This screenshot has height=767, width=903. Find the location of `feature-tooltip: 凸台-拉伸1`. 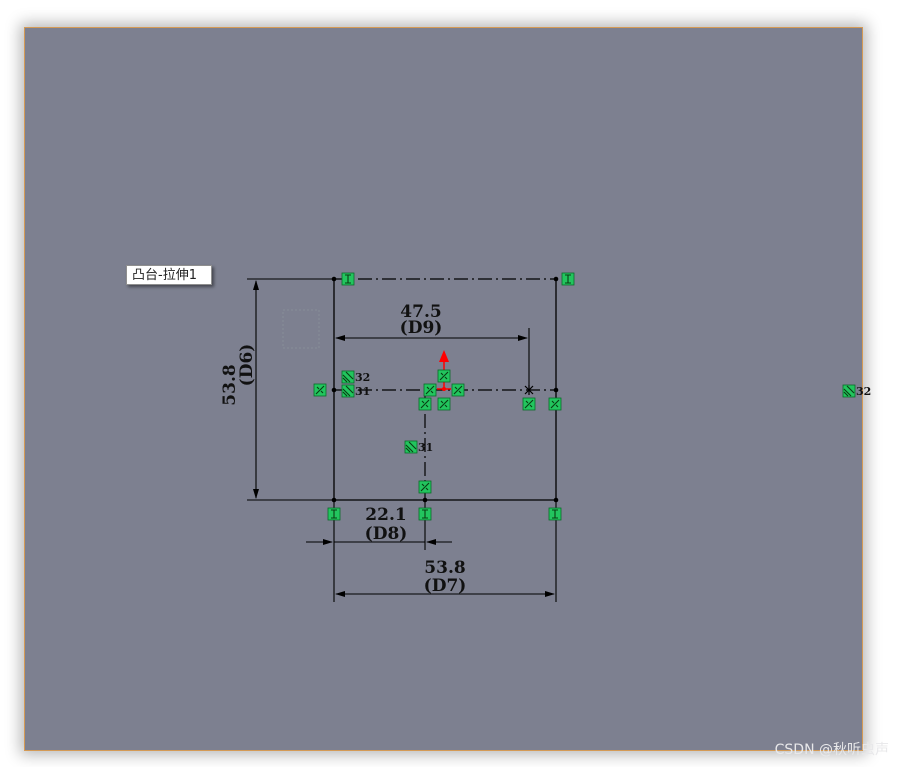

feature-tooltip: 凸台-拉伸1 is located at coordinates (169, 275).